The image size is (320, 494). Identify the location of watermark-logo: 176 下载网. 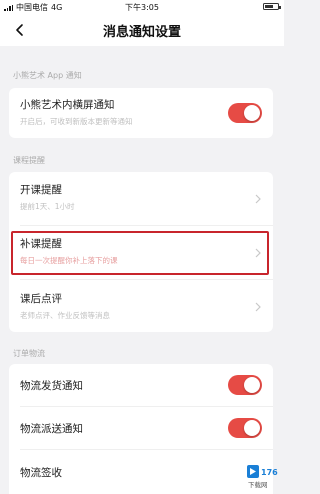
(262, 477).